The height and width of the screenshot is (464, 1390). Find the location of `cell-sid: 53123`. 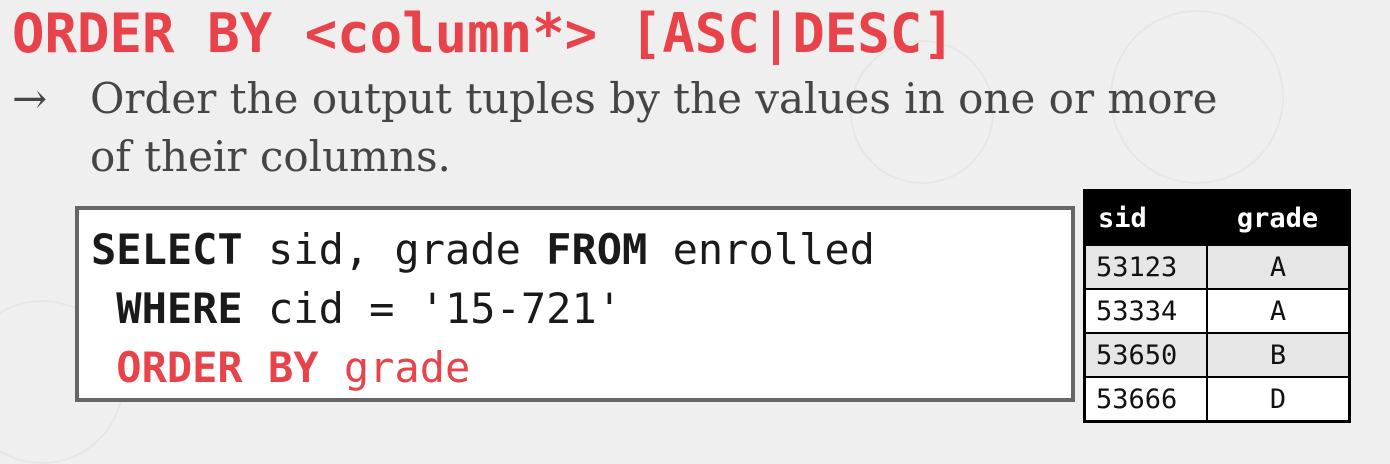

cell-sid: 53123 is located at coordinates (1145, 267).